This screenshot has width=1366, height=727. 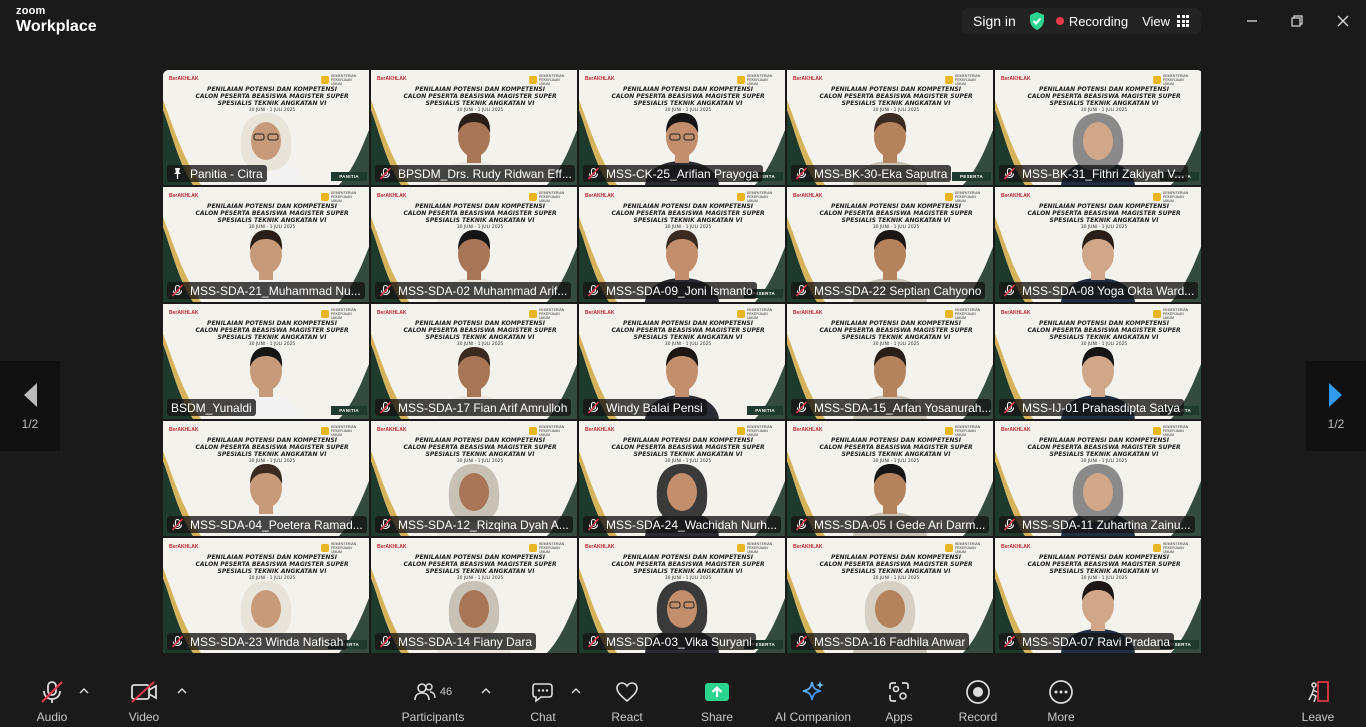 I want to click on leave-label: Leave, so click(x=1318, y=717).